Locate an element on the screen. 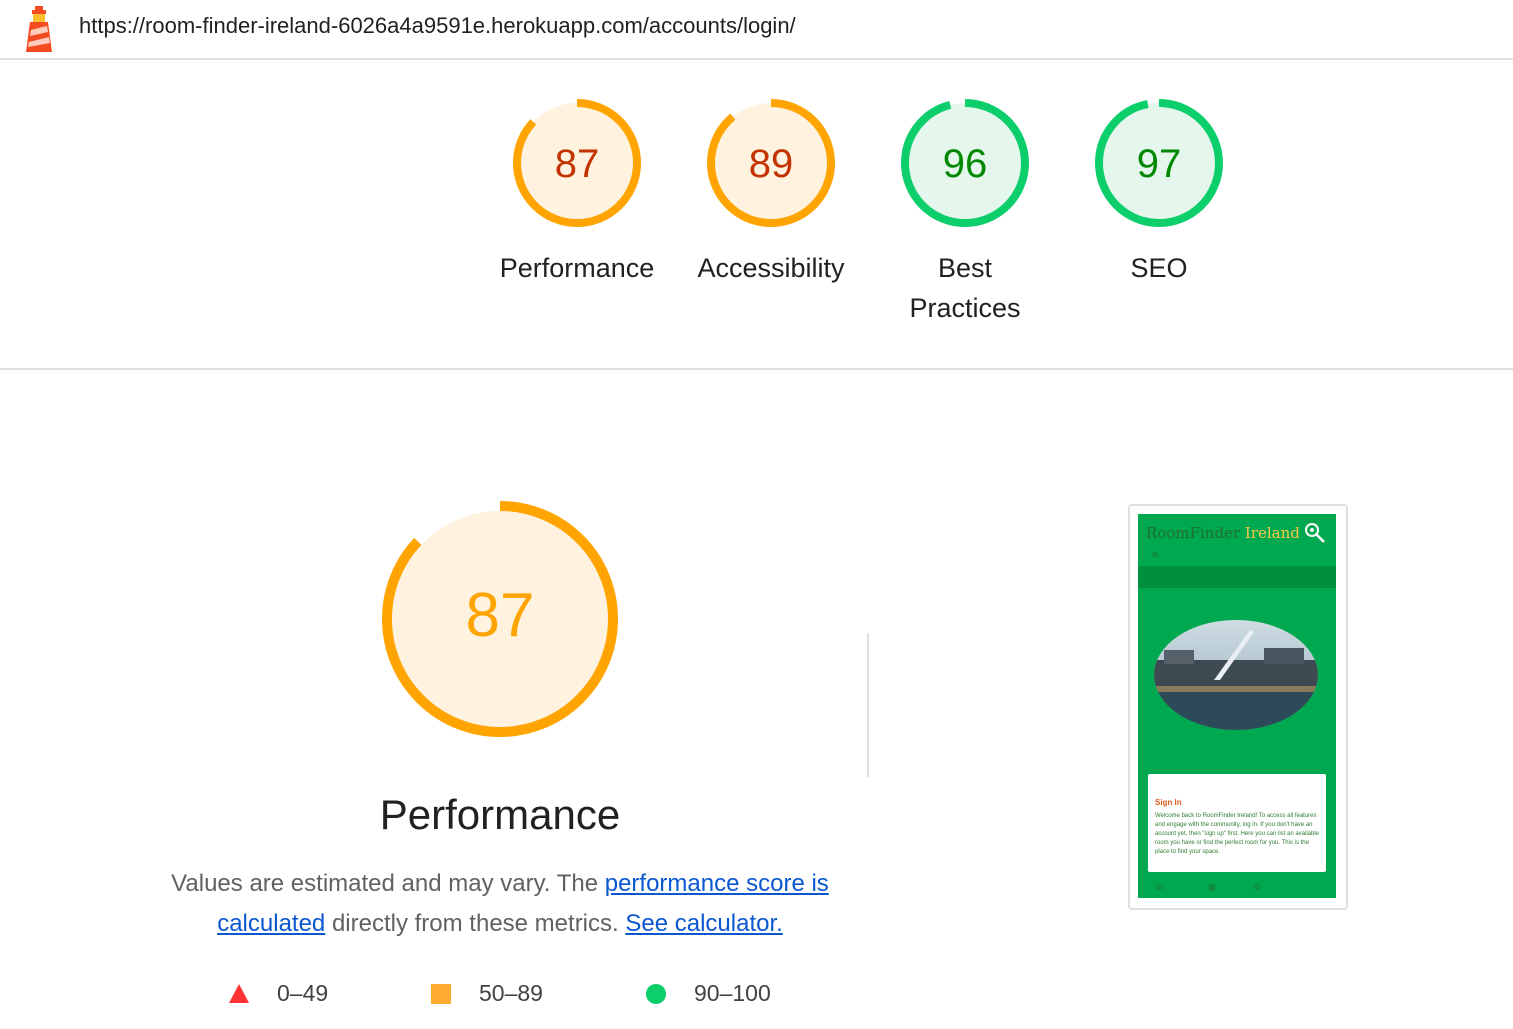 The width and height of the screenshot is (1513, 1029). score-gauge-ring: 87 is located at coordinates (577, 163).